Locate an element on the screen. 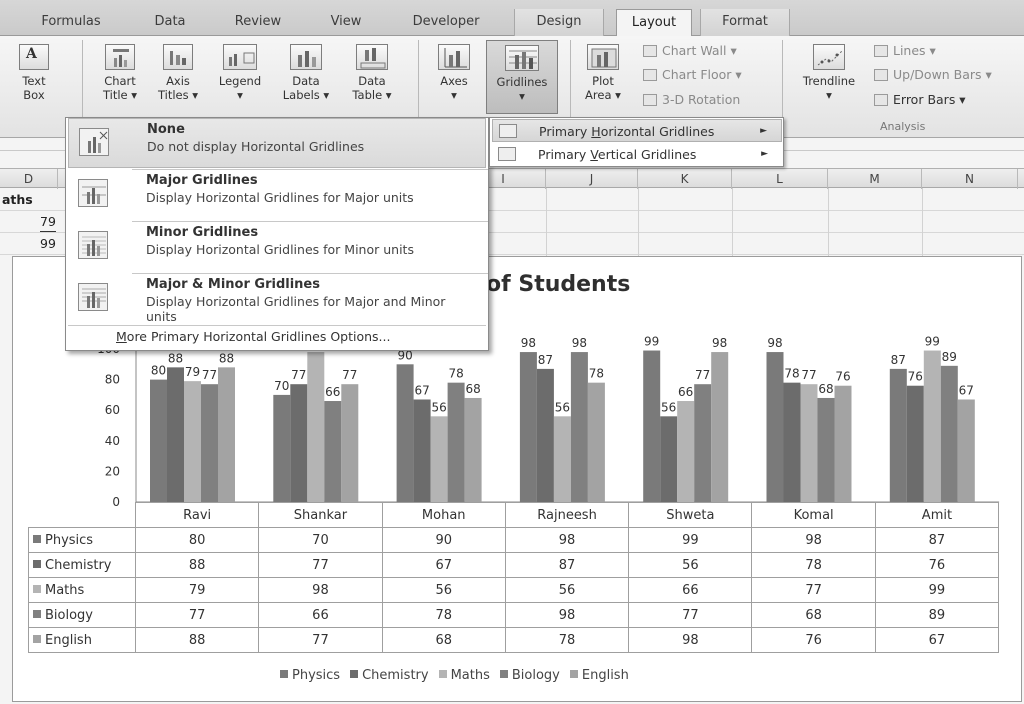 Image resolution: width=1024 pixels, height=704 pixels. category-label: Amit is located at coordinates (937, 515).